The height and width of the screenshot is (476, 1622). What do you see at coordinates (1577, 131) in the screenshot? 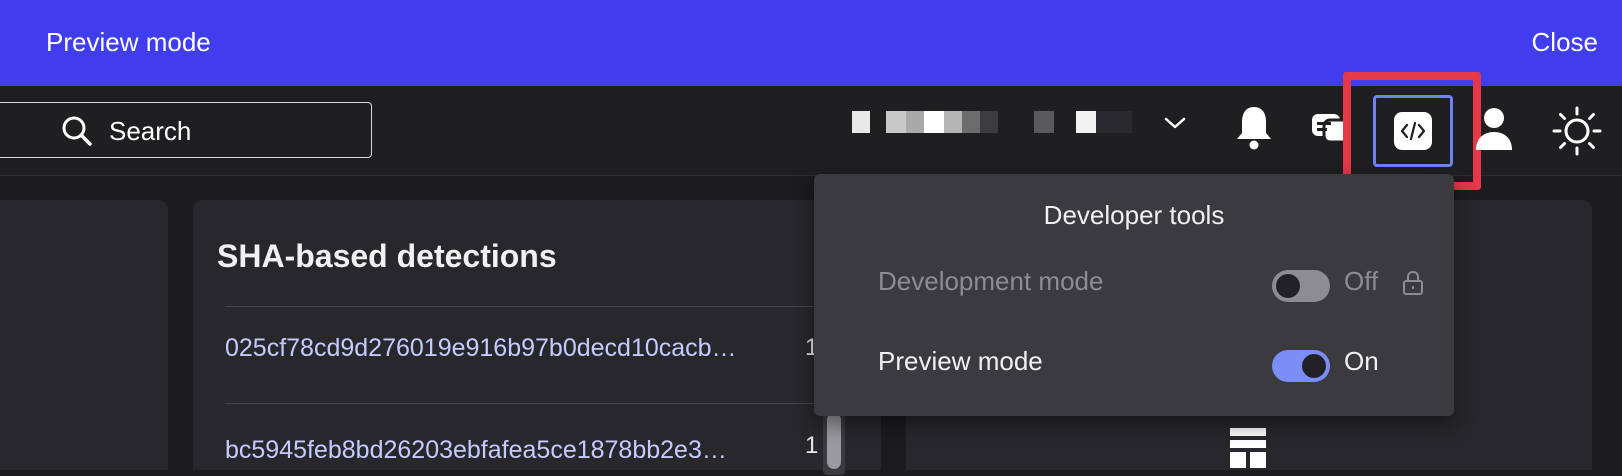
I see `sun-icon` at bounding box center [1577, 131].